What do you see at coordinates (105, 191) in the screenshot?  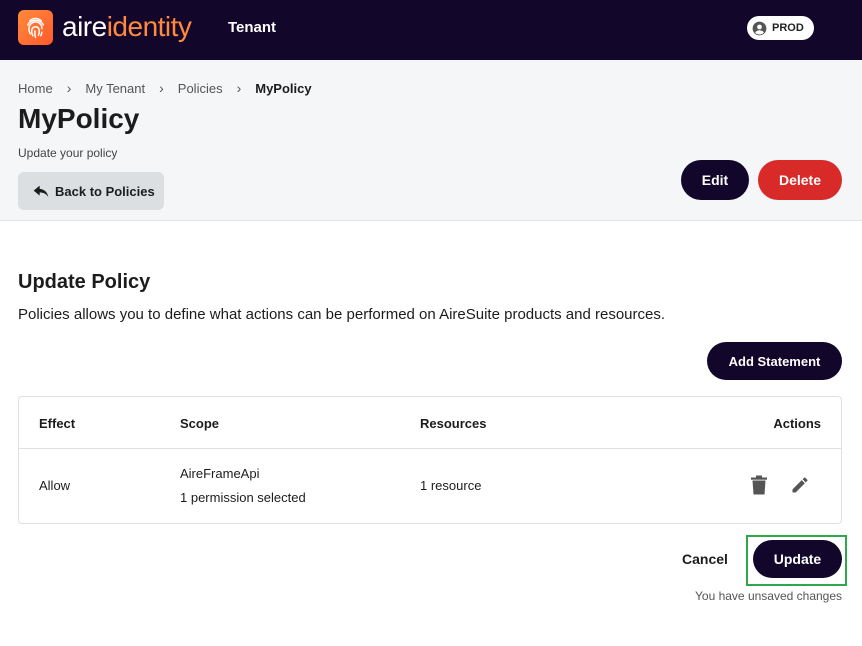 I see `back-to-policies-label: Back to Policies` at bounding box center [105, 191].